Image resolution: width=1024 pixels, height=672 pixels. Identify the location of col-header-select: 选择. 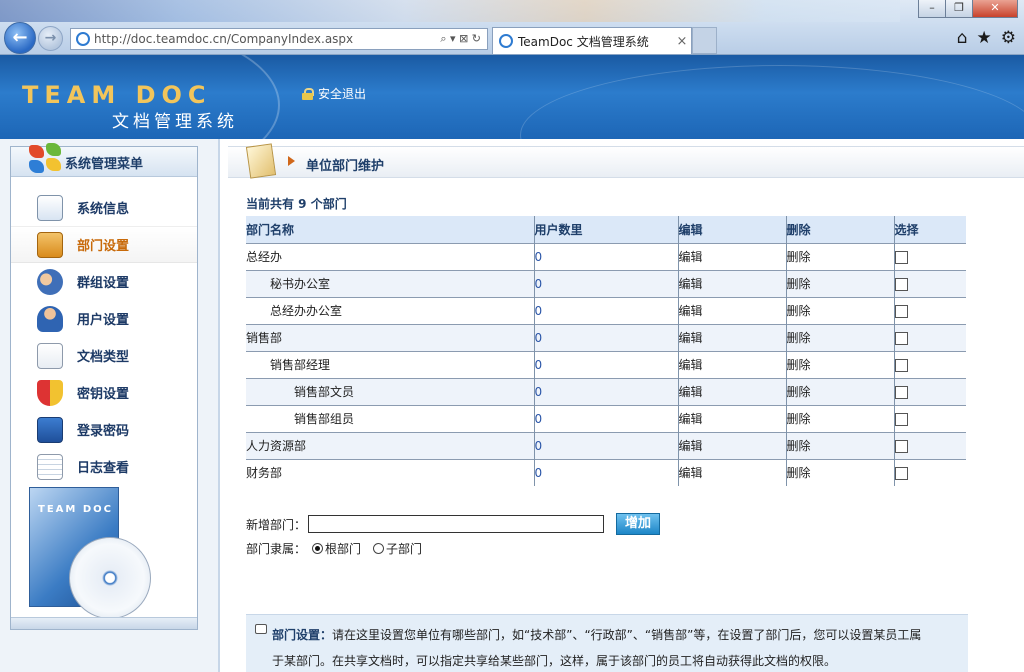
(929, 229).